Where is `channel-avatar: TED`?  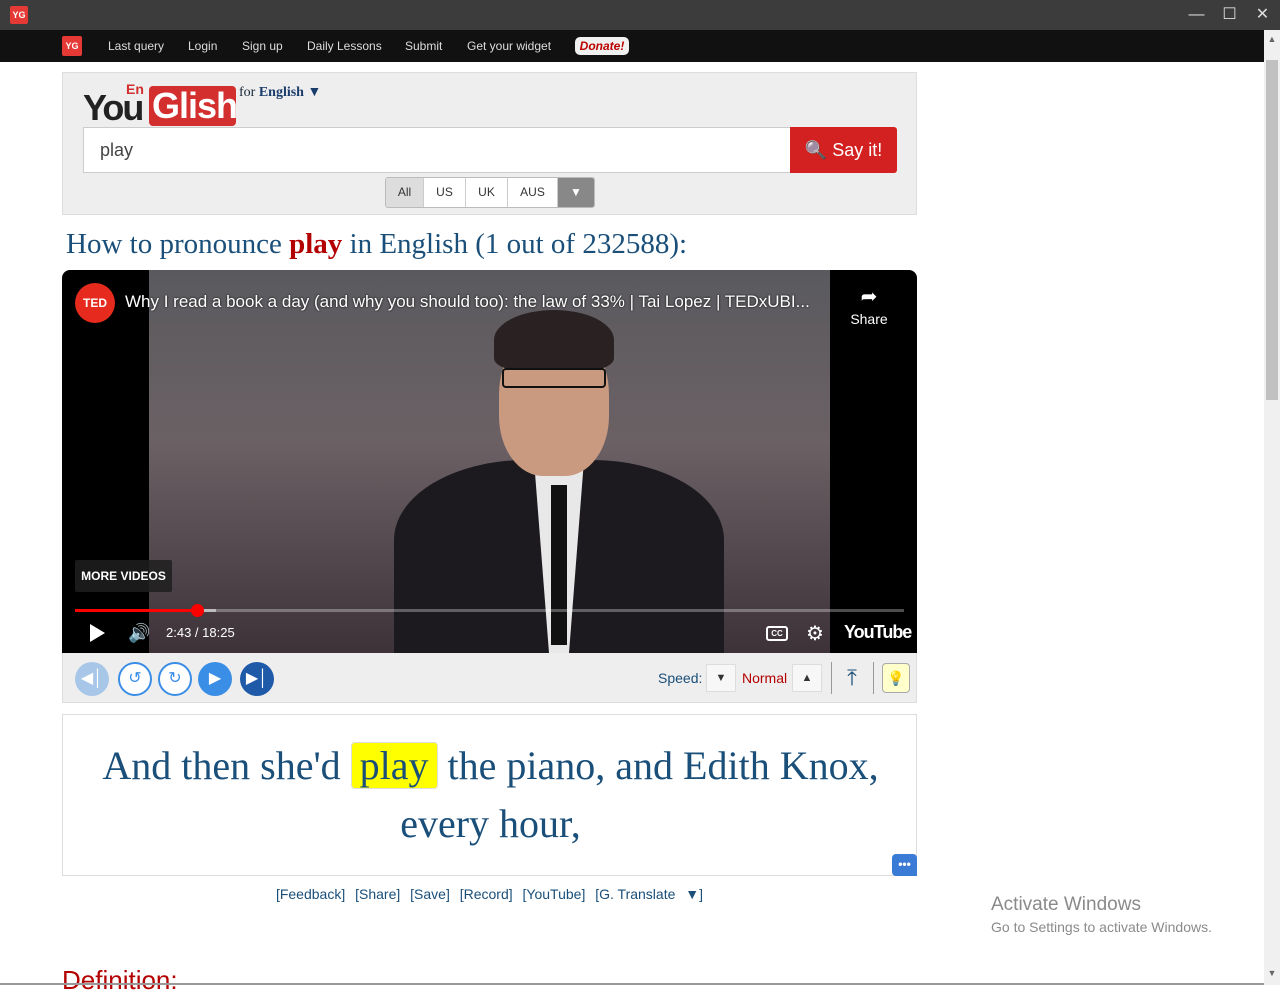 channel-avatar: TED is located at coordinates (95, 303).